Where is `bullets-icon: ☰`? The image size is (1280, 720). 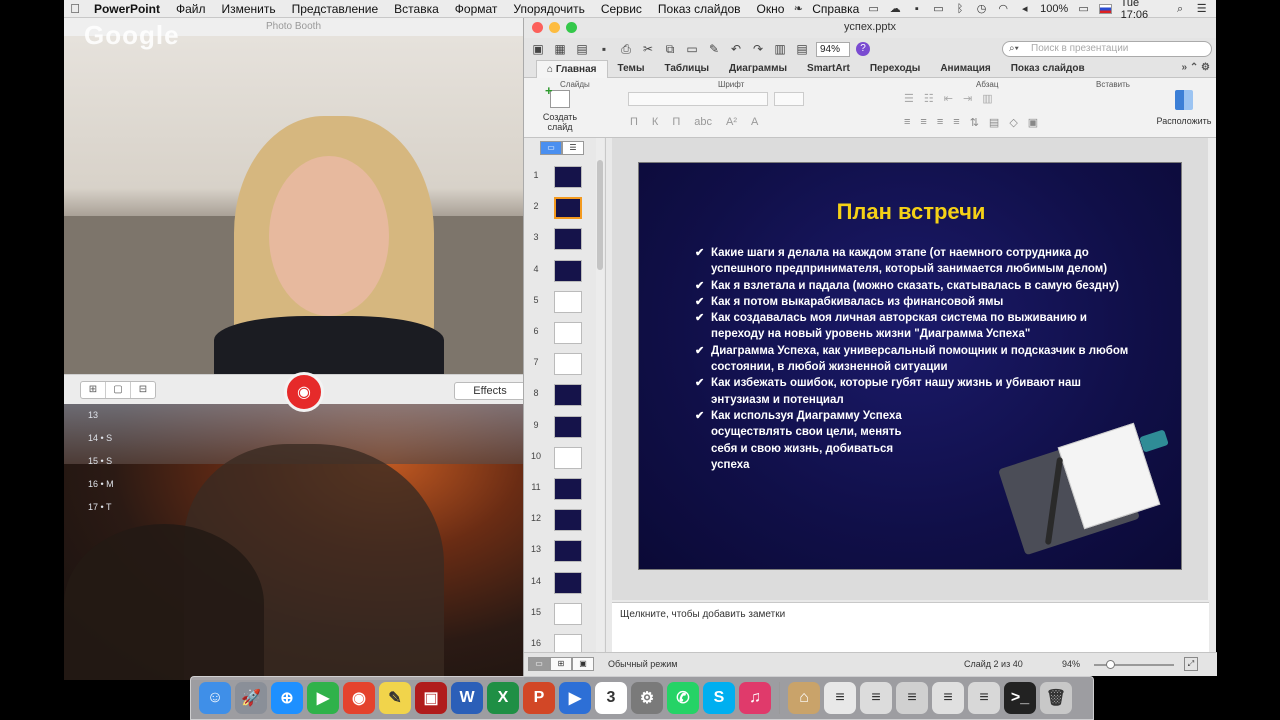 bullets-icon: ☰ is located at coordinates (909, 98).